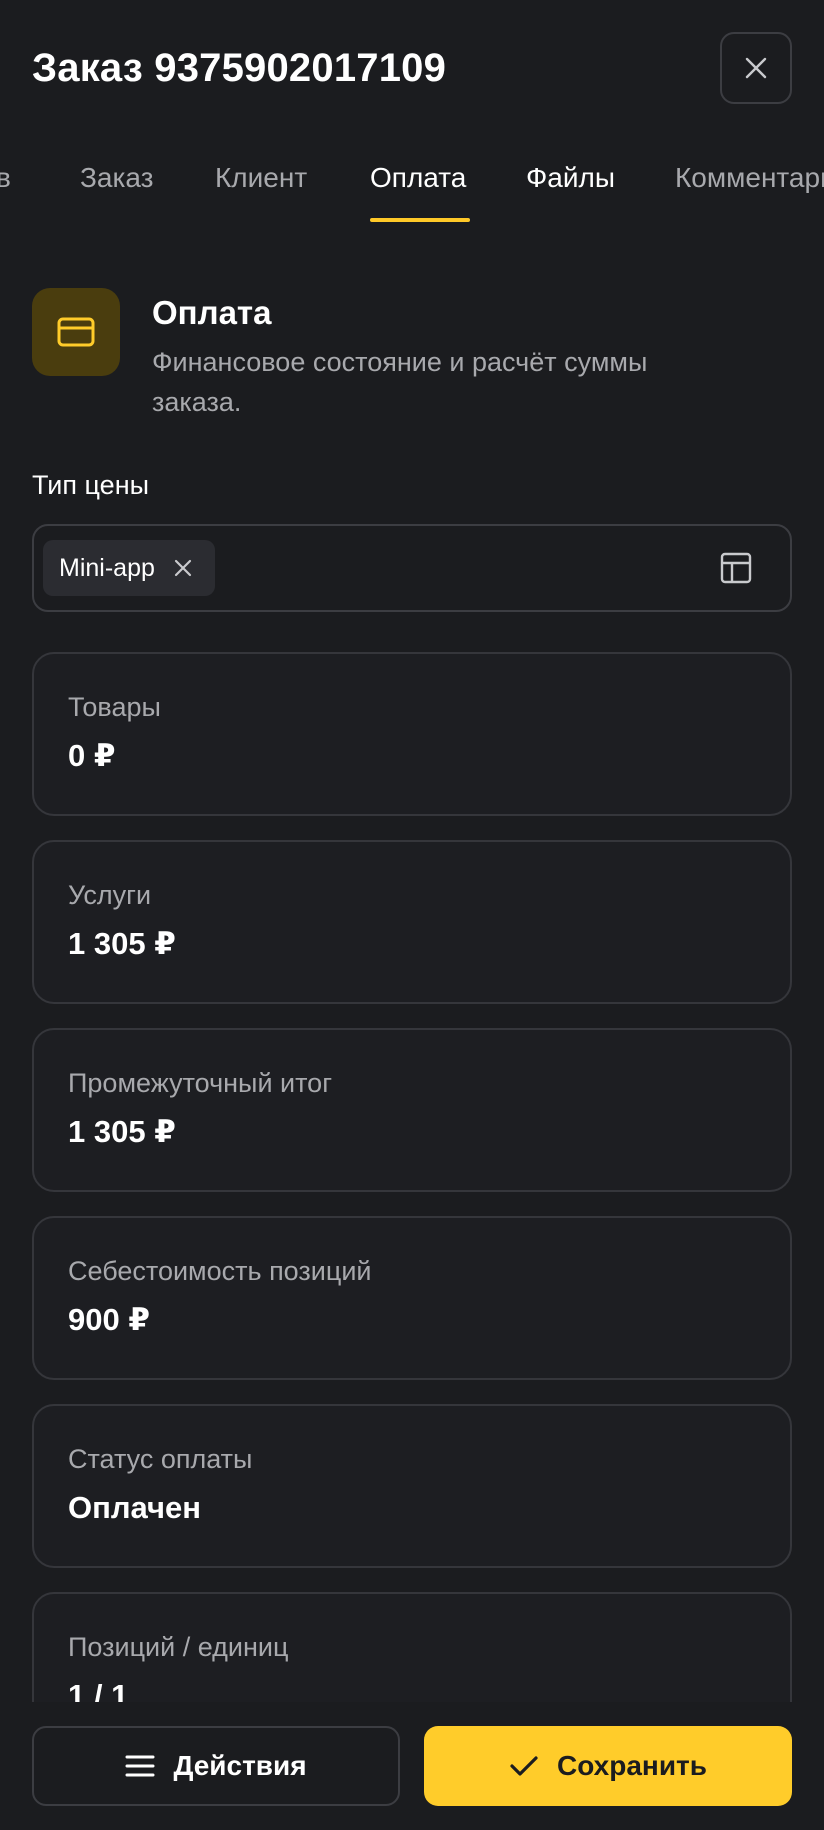  I want to click on summary-card-subtotal: Промежуточный итог 1 305 ₽, so click(412, 1110).